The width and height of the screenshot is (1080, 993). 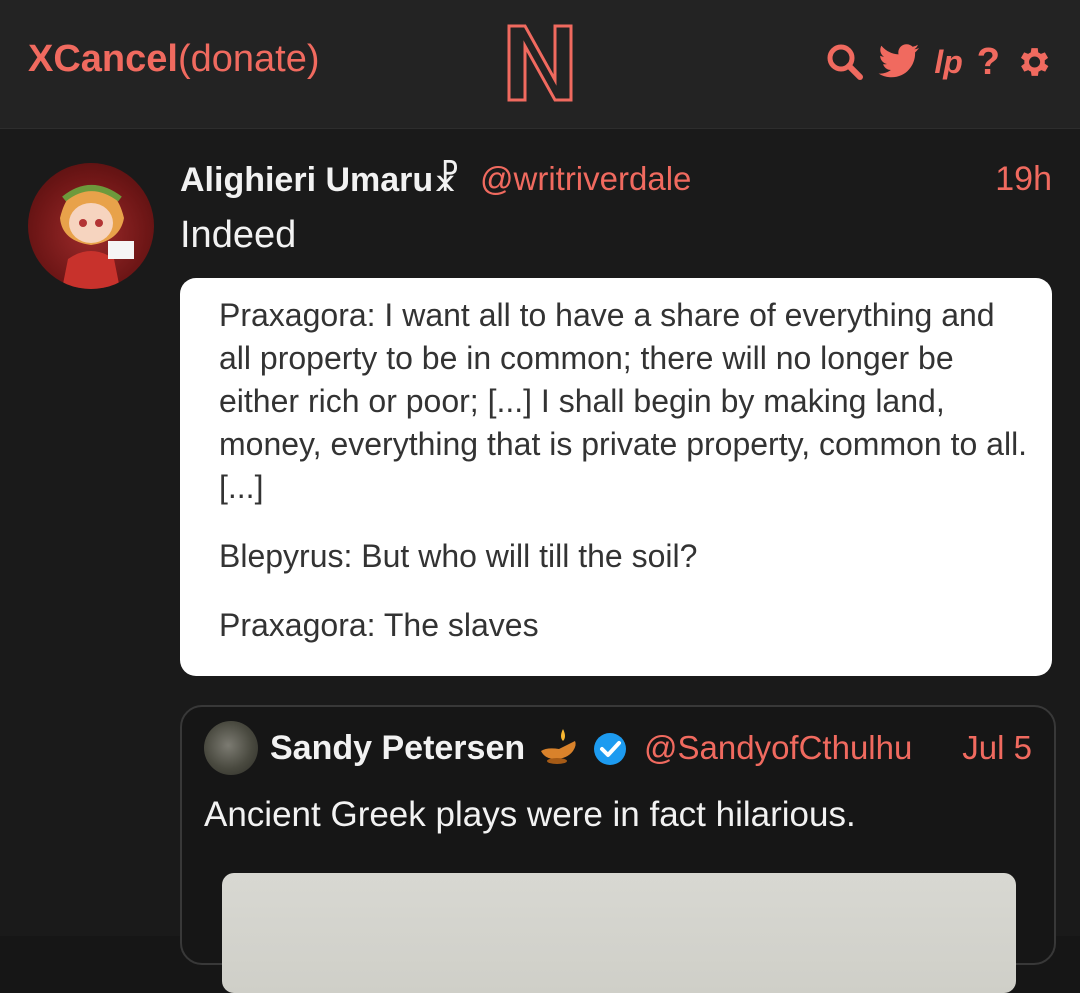 I want to click on donate-link: (donate), so click(x=249, y=59).